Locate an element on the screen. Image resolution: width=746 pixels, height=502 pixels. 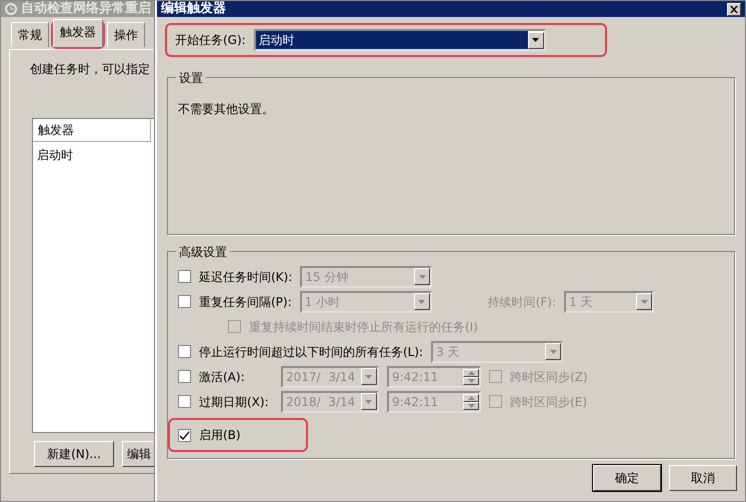
column-header: 触发器 is located at coordinates (92, 130).